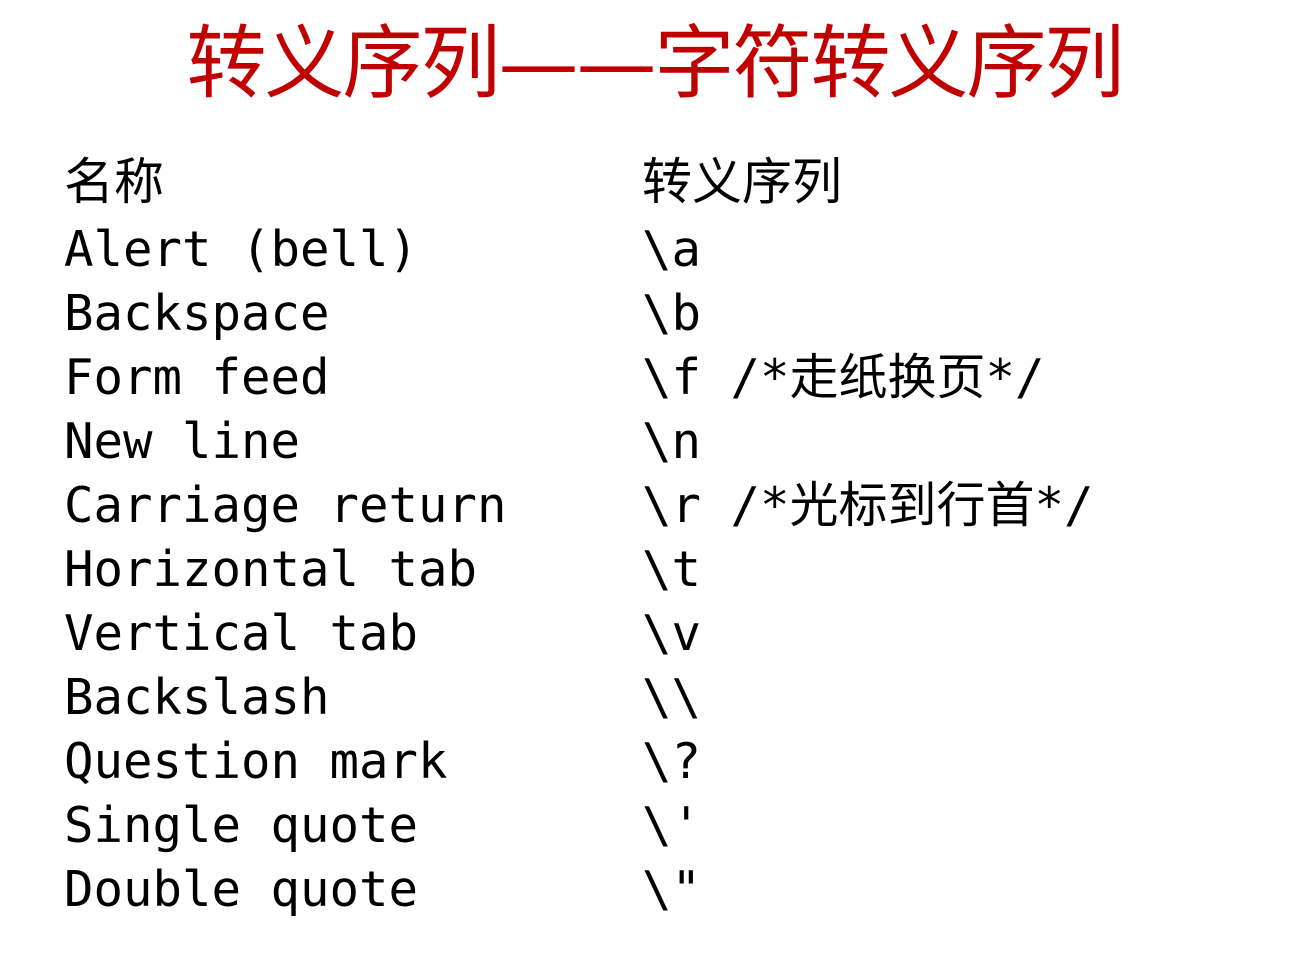  Describe the element at coordinates (285, 505) in the screenshot. I see `row-name: Carriage return` at that location.